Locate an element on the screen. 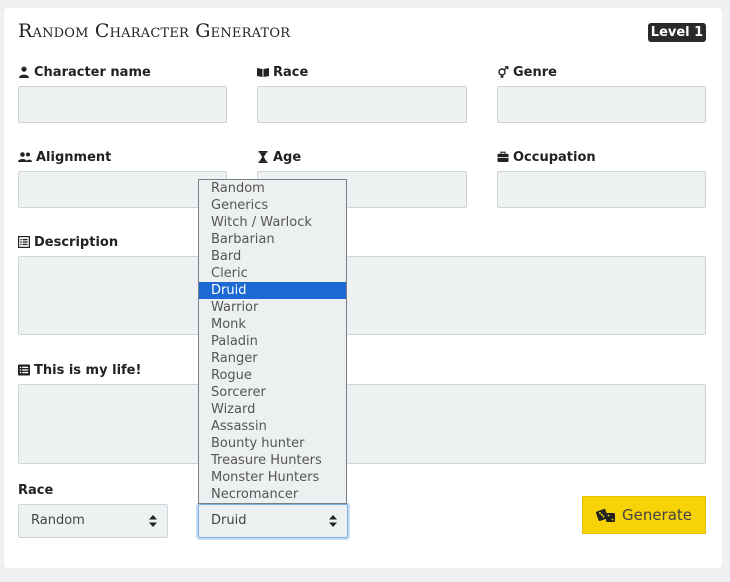 The height and width of the screenshot is (582, 730). genre-input is located at coordinates (601, 104).